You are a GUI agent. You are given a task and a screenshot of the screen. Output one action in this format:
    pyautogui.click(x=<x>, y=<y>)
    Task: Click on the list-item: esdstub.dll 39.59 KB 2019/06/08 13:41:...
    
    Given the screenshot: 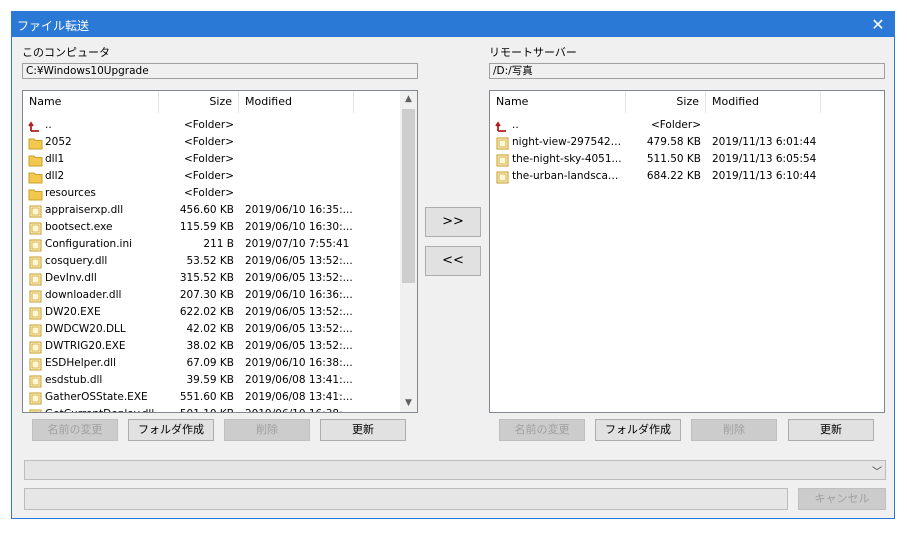 What is the action you would take?
    pyautogui.click(x=220, y=381)
    